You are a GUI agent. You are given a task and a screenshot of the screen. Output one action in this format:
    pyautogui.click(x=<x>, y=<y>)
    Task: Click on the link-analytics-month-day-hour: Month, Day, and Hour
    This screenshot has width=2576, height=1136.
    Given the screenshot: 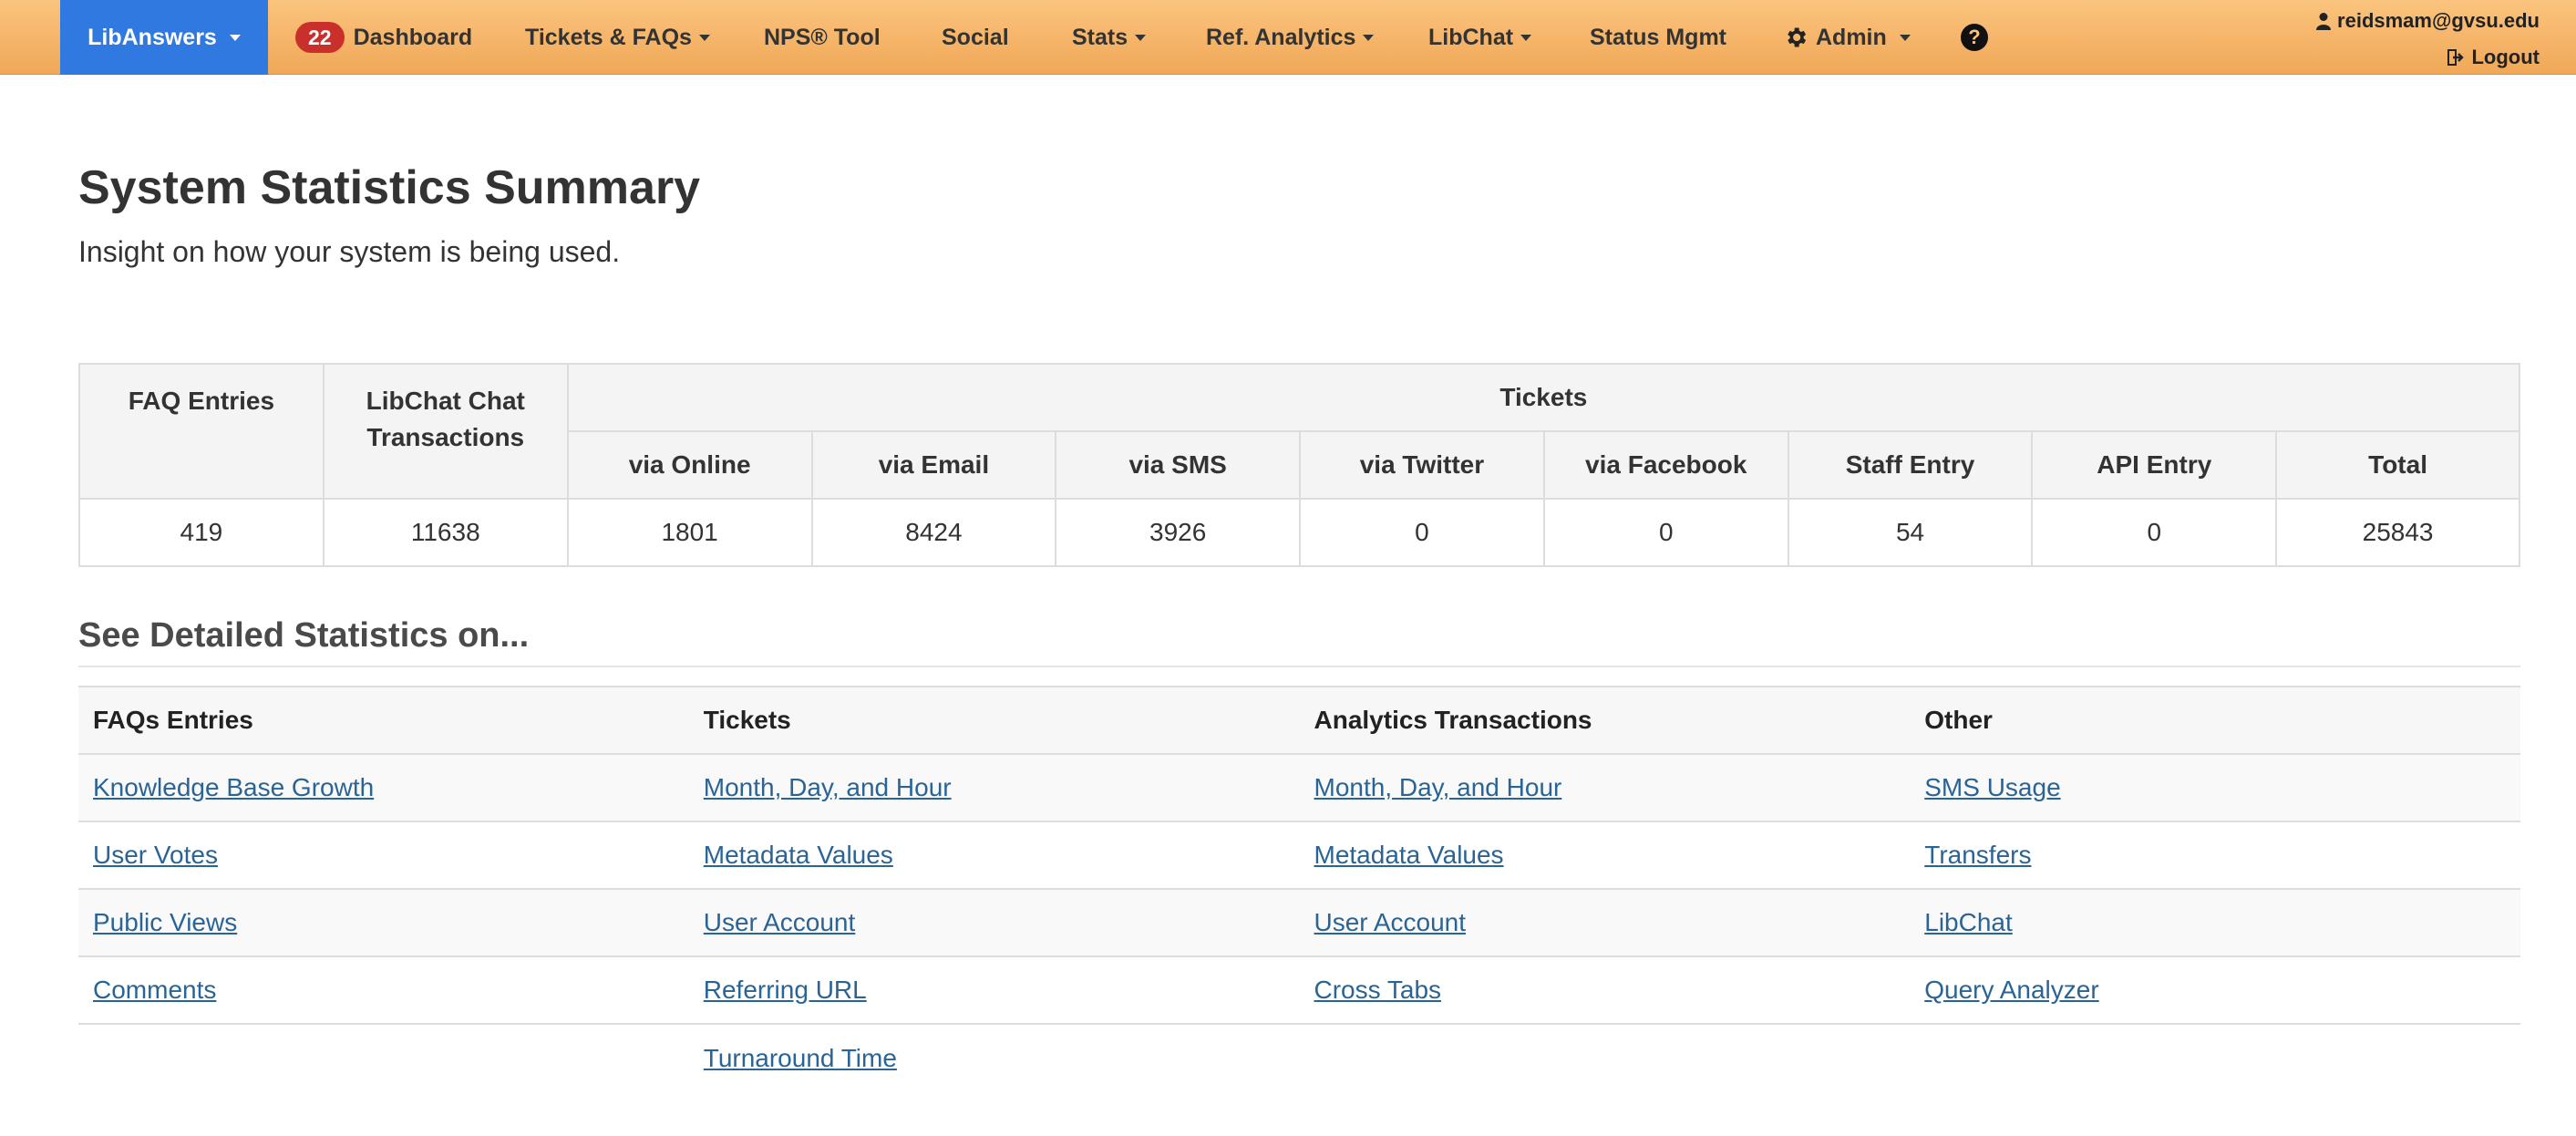 What is the action you would take?
    pyautogui.click(x=1438, y=787)
    